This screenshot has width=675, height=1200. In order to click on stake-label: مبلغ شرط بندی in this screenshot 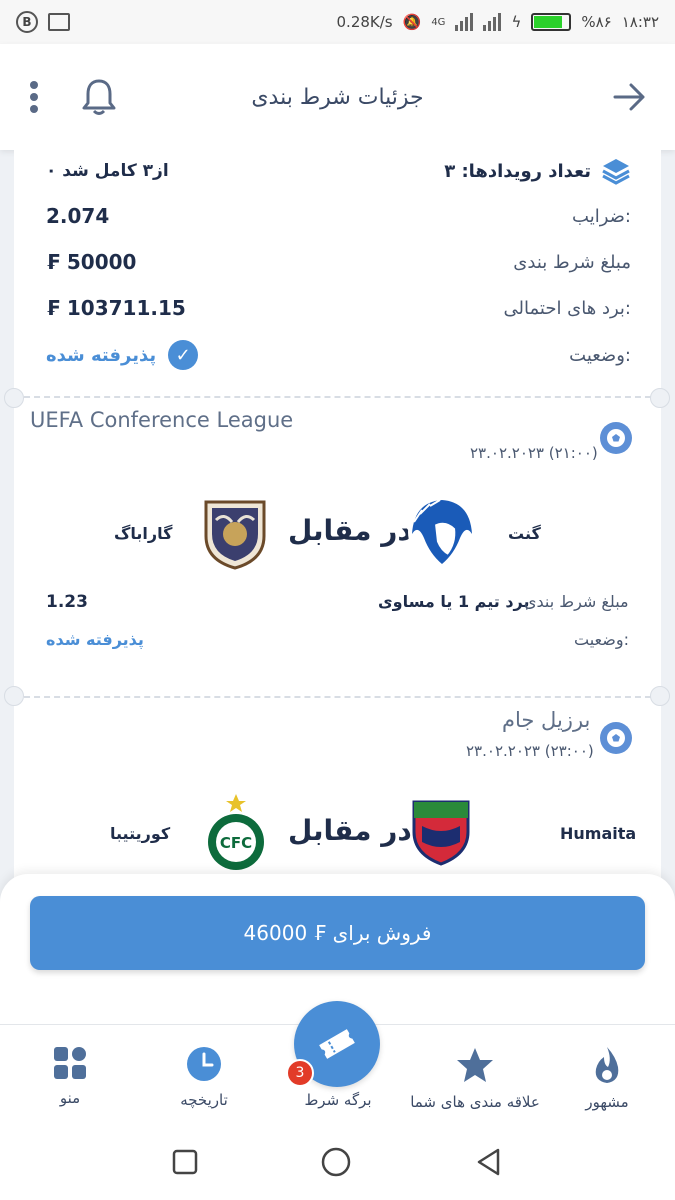, I will do `click(572, 262)`.